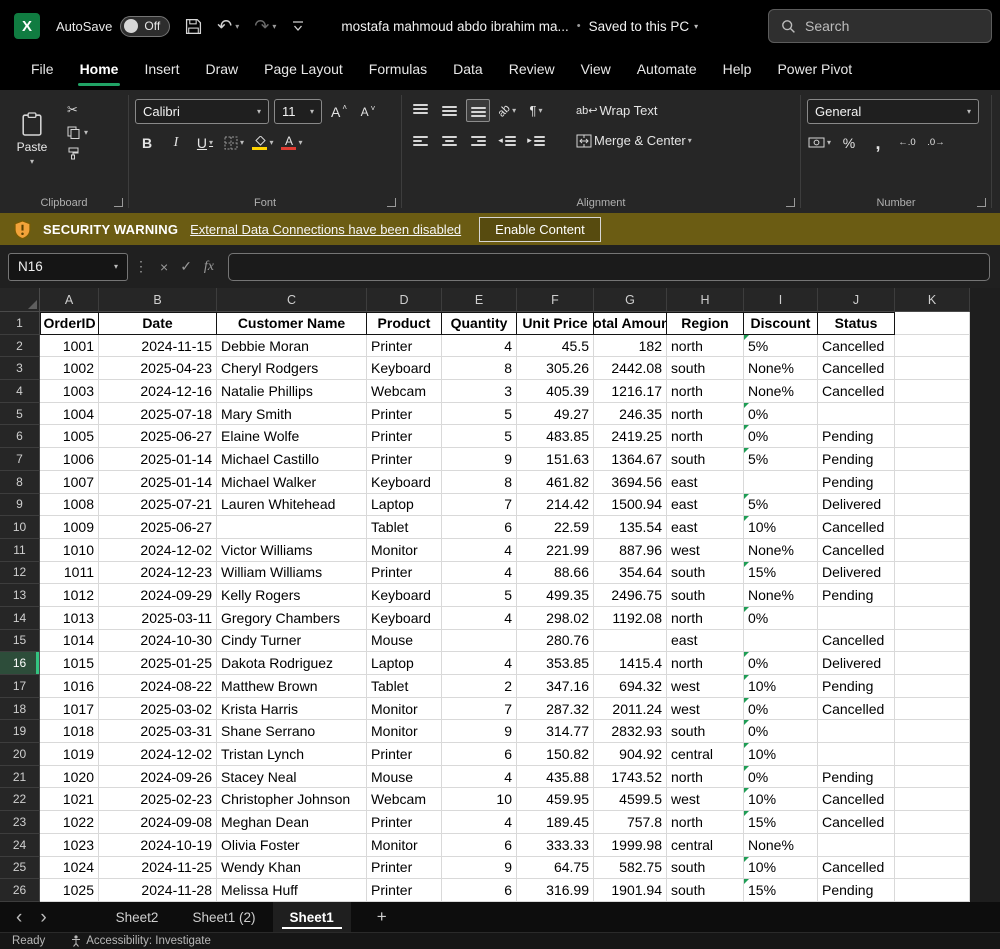  Describe the element at coordinates (705, 777) in the screenshot. I see `cell-H21: north` at that location.